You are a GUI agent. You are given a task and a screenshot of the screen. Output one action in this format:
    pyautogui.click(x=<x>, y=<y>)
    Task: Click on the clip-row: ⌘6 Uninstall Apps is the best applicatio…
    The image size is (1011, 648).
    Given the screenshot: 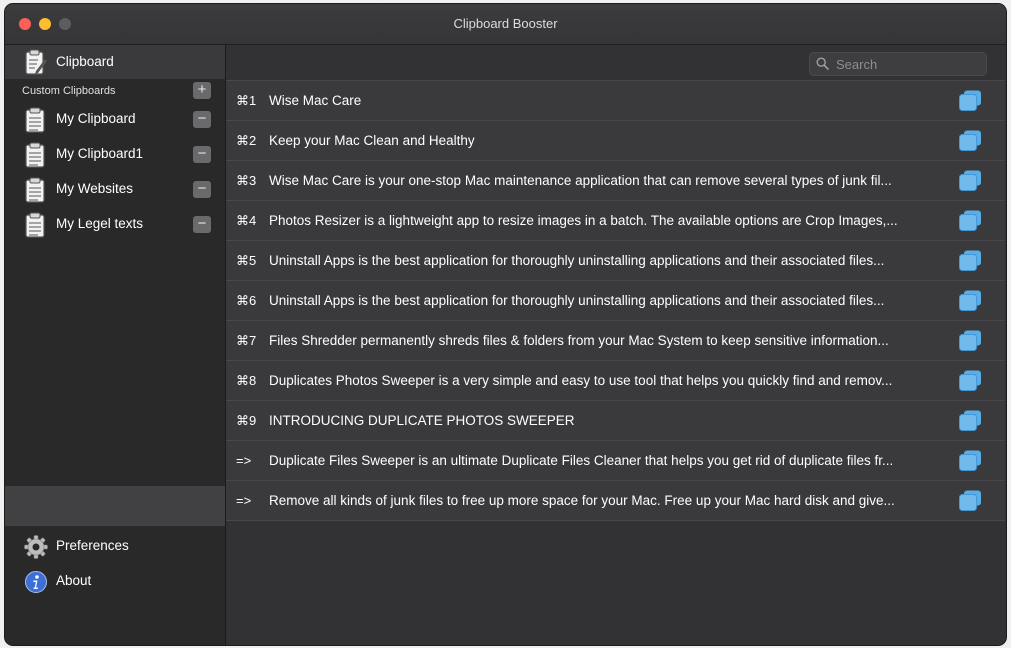 What is the action you would take?
    pyautogui.click(x=615, y=300)
    